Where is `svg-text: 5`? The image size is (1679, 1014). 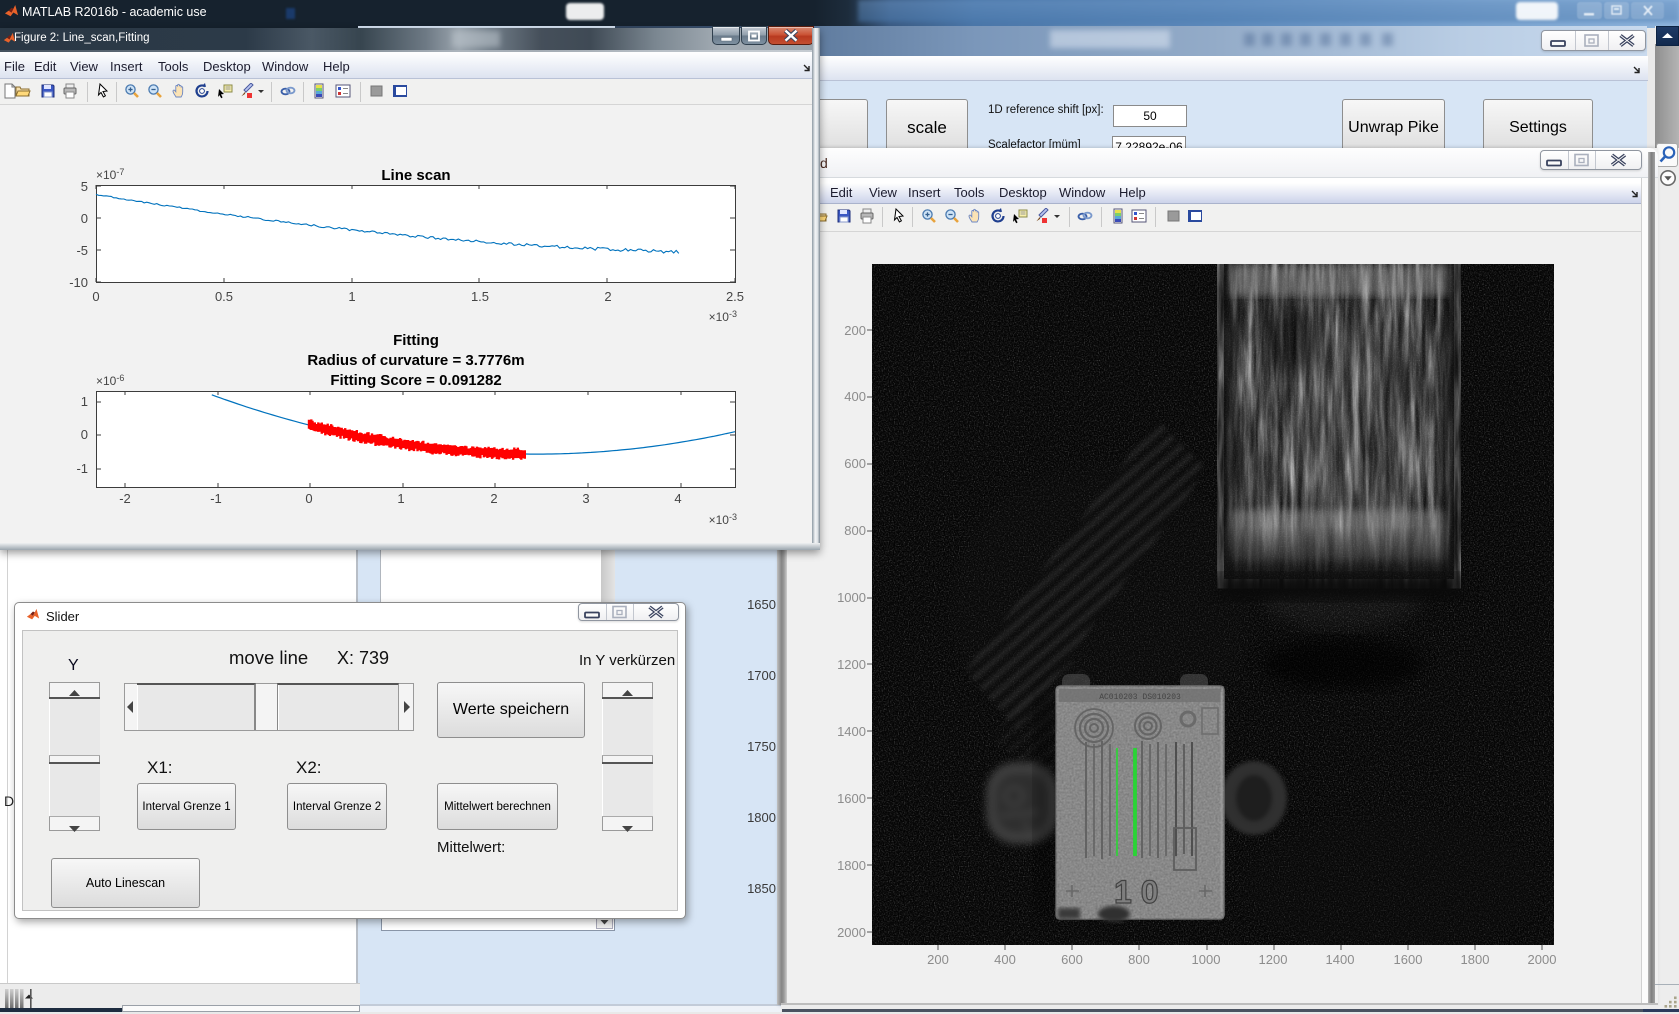
svg-text: 5 is located at coordinates (84, 186).